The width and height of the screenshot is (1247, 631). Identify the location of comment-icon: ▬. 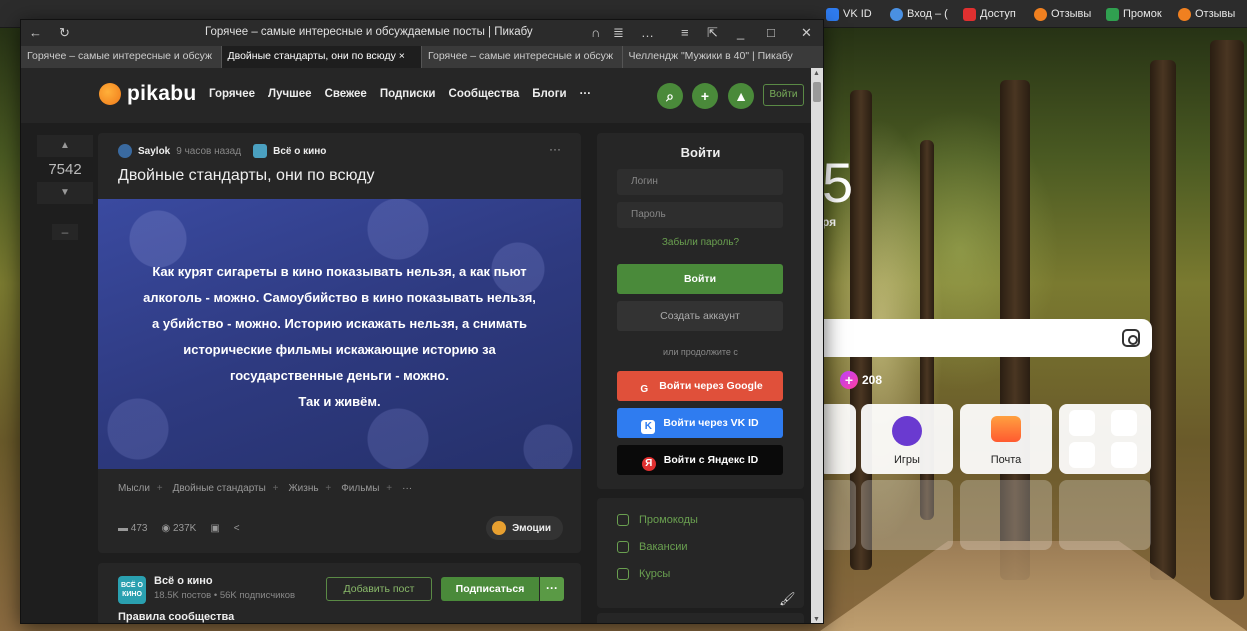
(123, 528).